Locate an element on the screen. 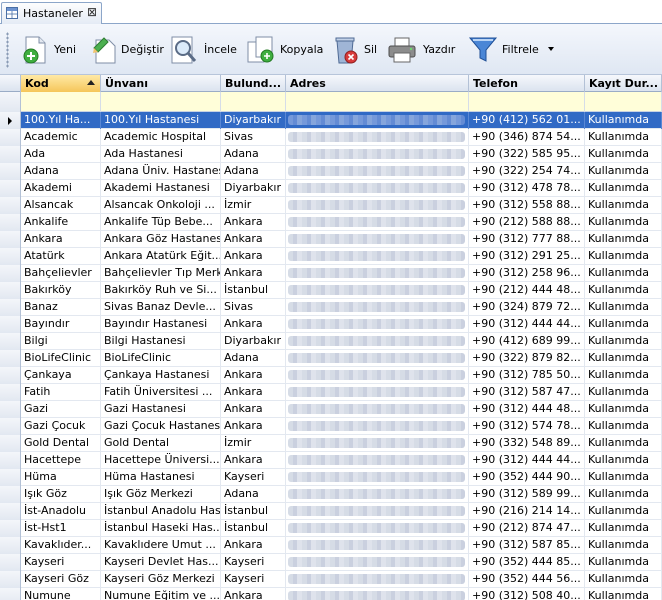 This screenshot has height=600, width=662. edit-button: Değiştir is located at coordinates (127, 50).